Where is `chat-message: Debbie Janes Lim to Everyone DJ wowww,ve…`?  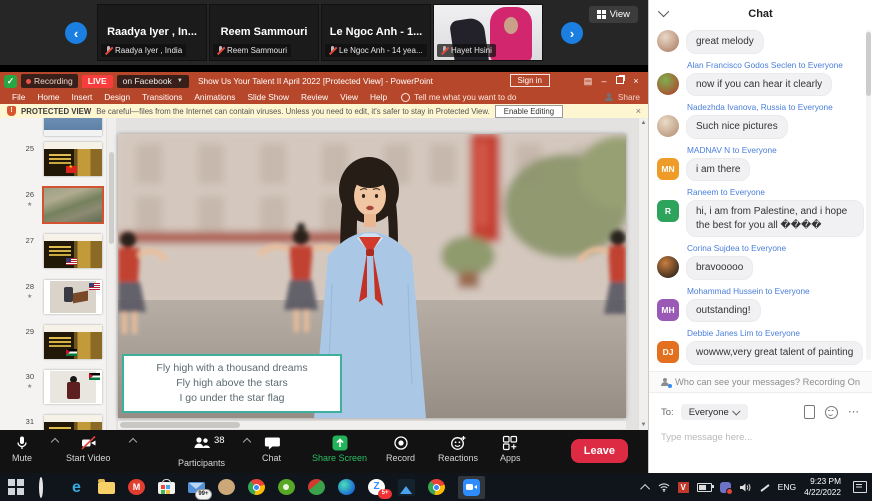
chat-message: Debbie Janes Lim to Everyone DJ wowww,ve… is located at coordinates (760, 346).